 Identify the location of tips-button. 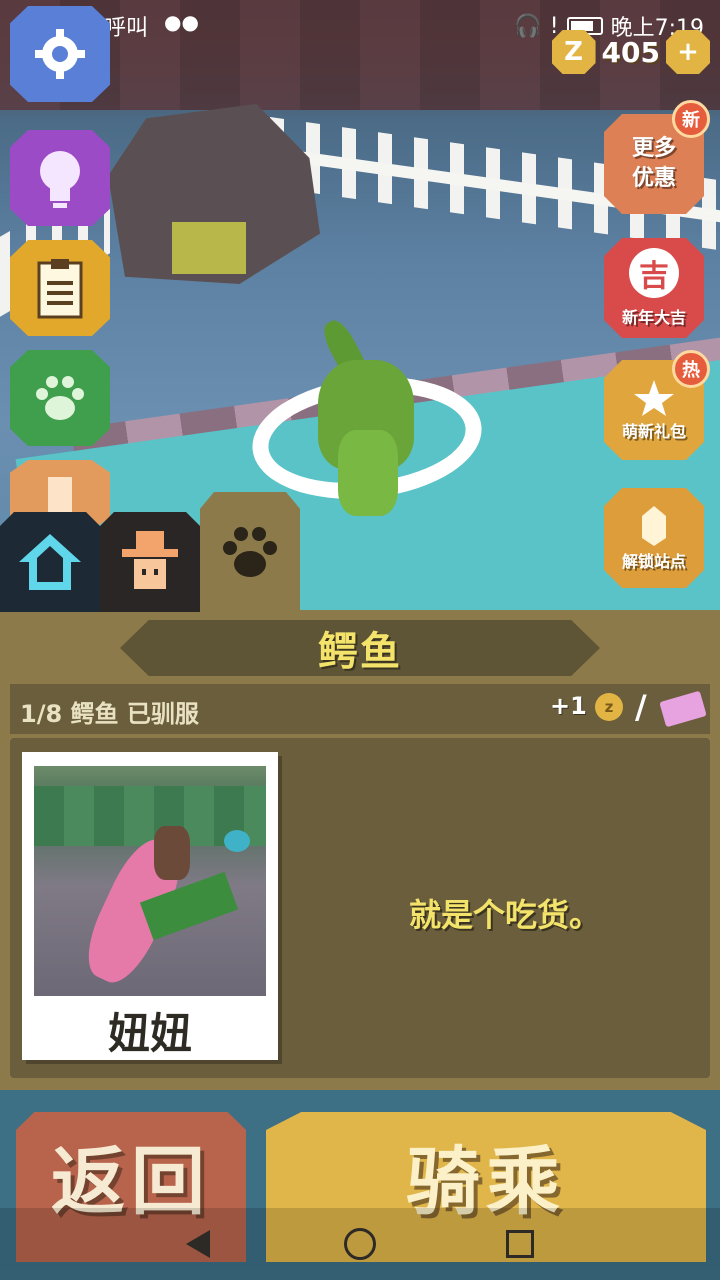
(60, 178).